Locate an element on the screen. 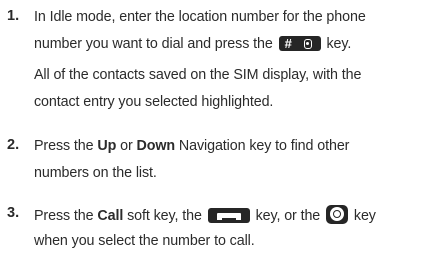 Image resolution: width=447 pixels, height=259 pixels. step-1-number: 1. is located at coordinates (13, 16).